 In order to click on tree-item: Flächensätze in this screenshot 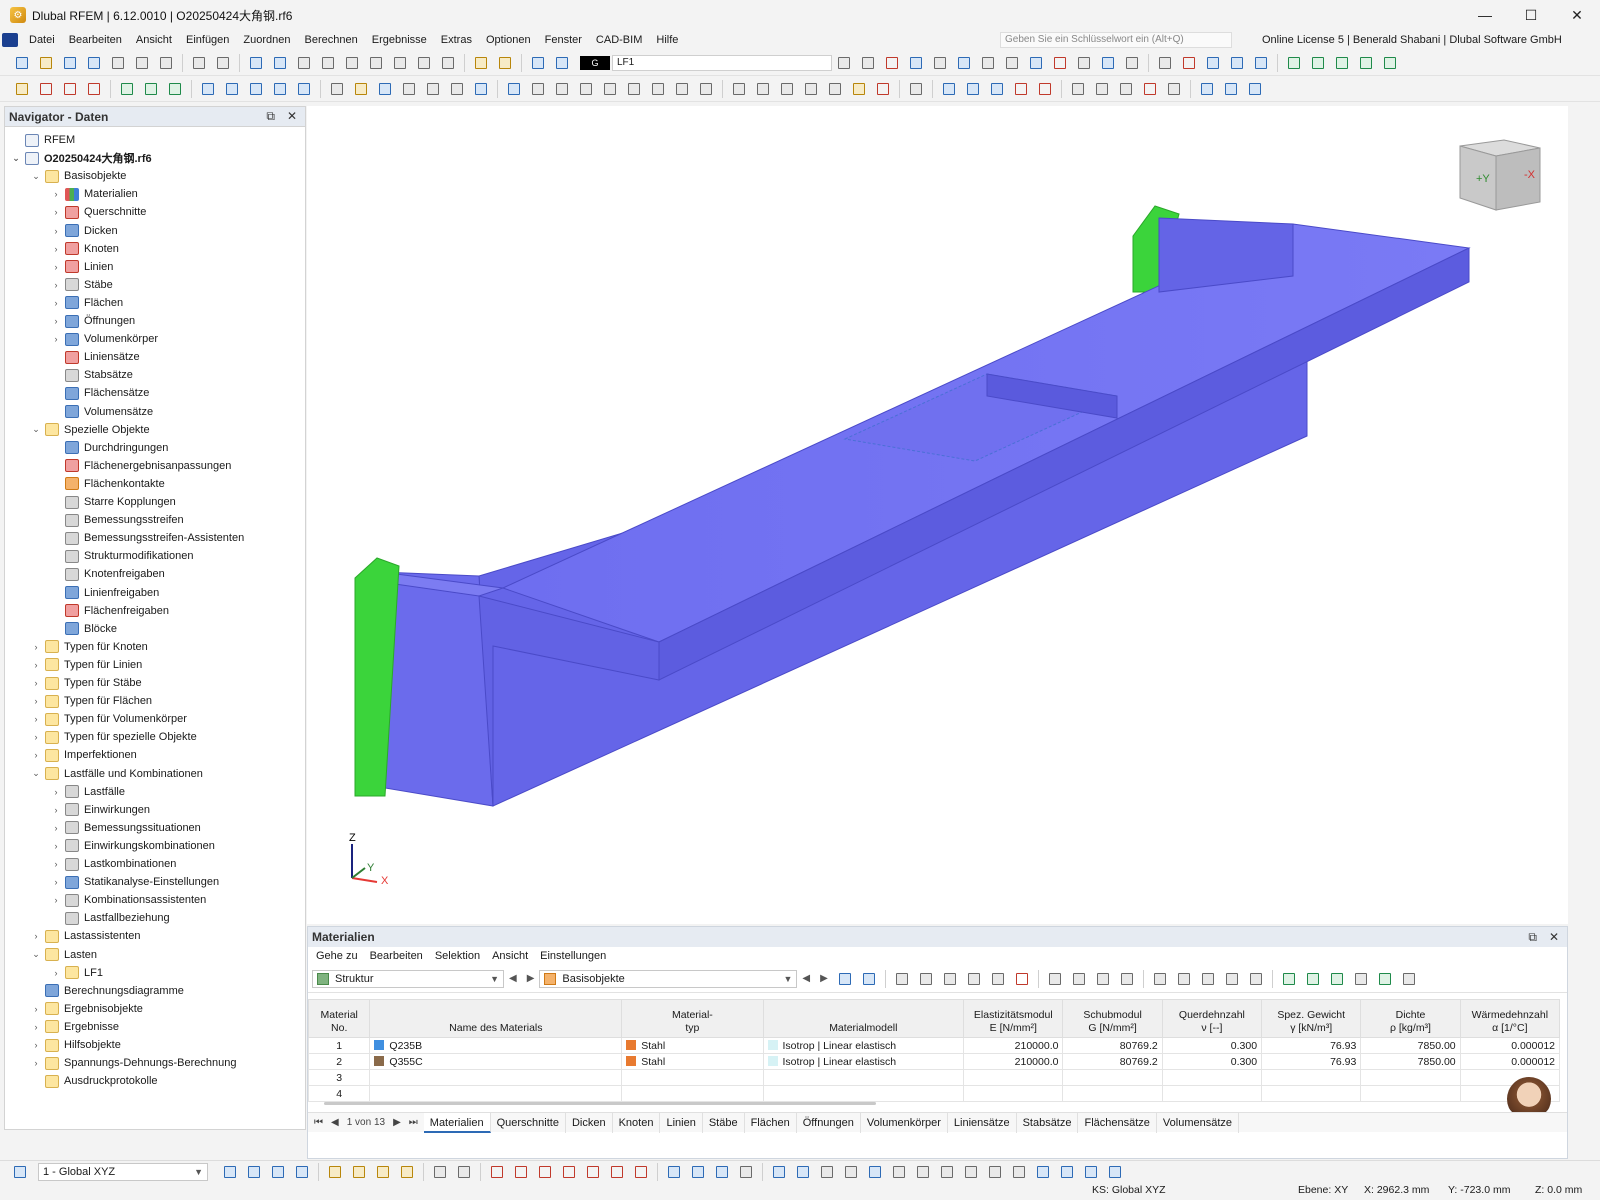, I will do `click(100, 393)`.